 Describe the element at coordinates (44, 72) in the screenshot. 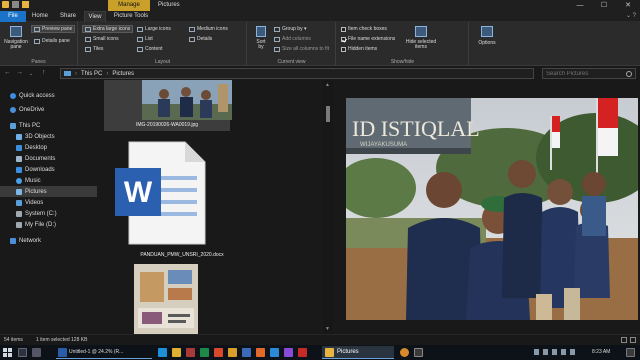

I see `up-arrow-icon: ↑` at that location.